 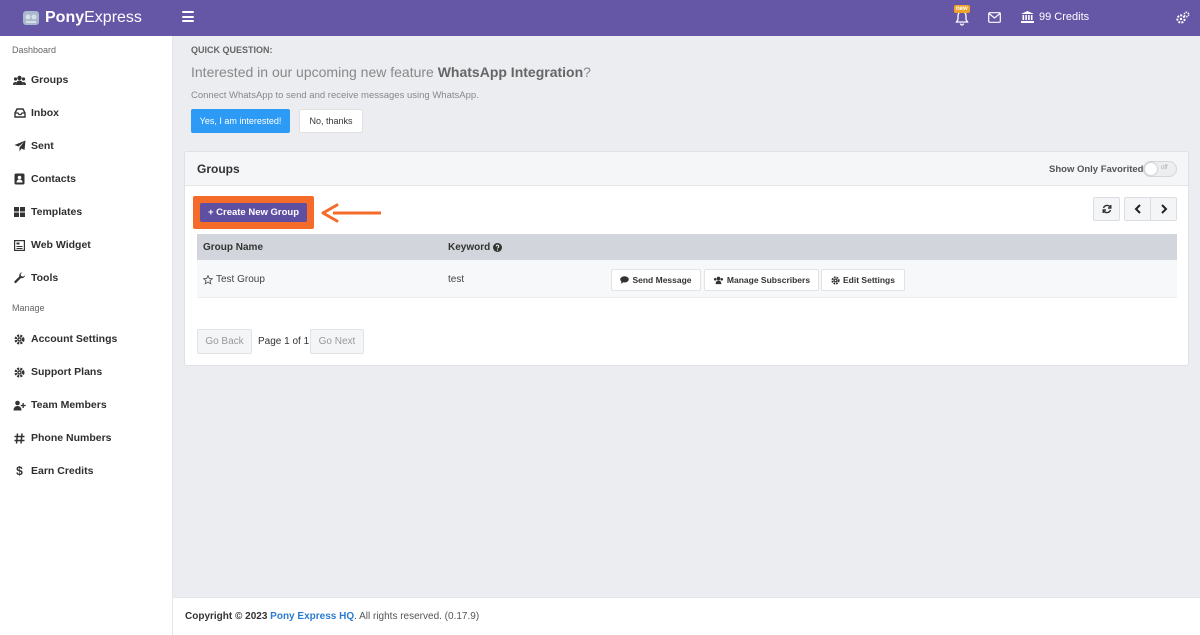 I want to click on edit-settings-button: Edit Settings, so click(x=863, y=280).